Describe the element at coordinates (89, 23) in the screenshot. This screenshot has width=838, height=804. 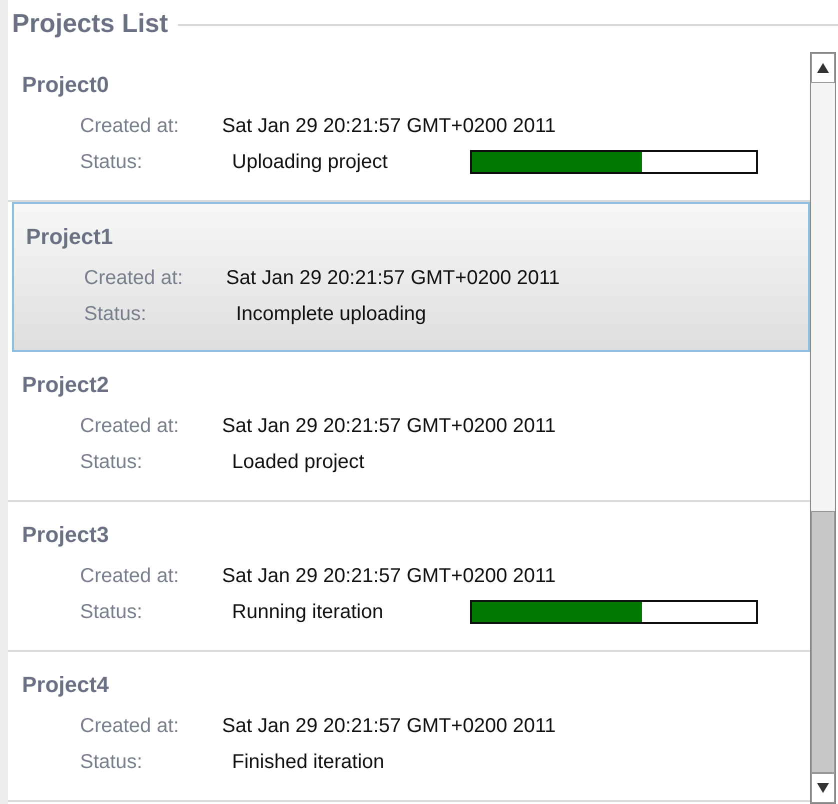
I see `panel-title: Projects List` at that location.